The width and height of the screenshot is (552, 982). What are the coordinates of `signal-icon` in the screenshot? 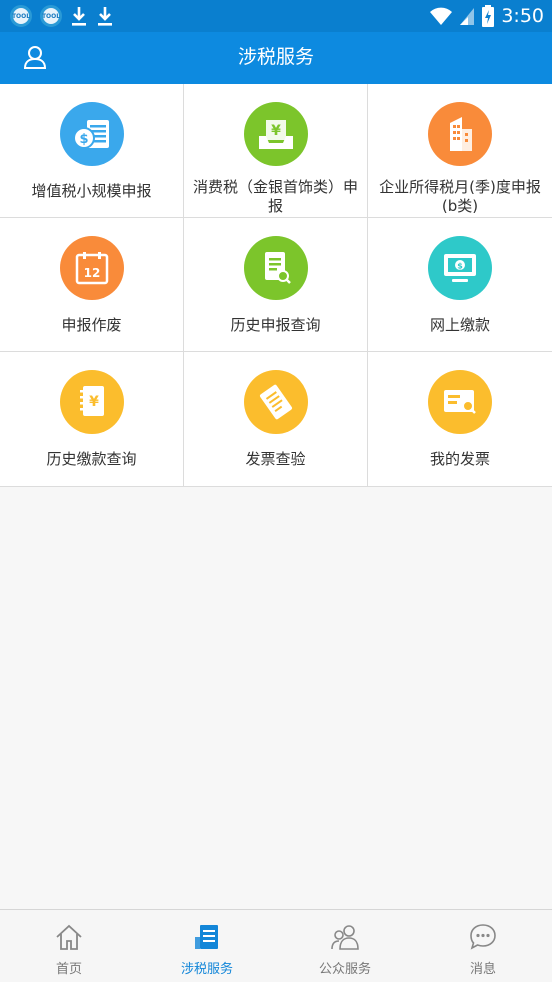 It's located at (467, 16).